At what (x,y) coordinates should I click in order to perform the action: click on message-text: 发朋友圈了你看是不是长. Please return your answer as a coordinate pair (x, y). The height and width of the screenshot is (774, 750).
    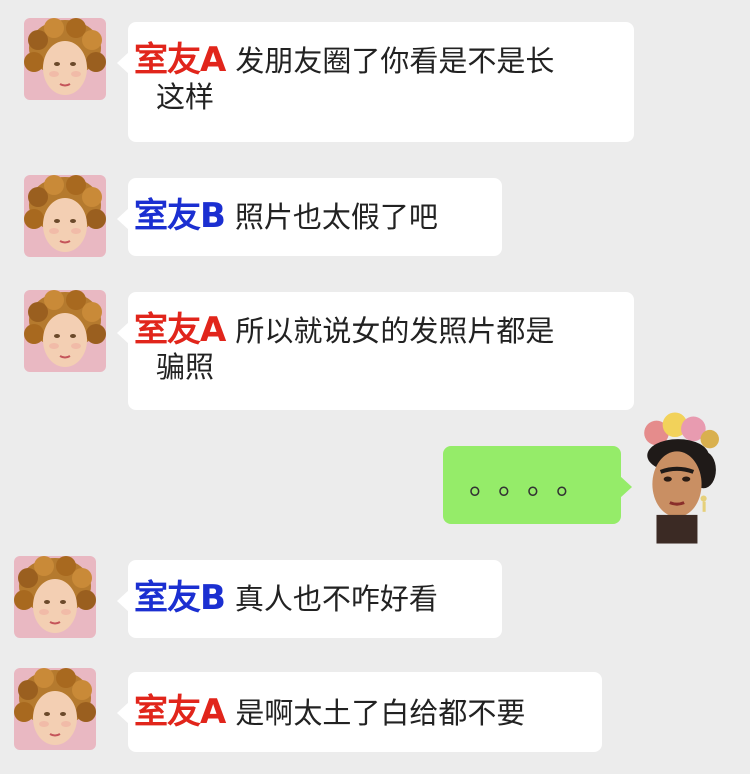
    Looking at the image, I should click on (395, 61).